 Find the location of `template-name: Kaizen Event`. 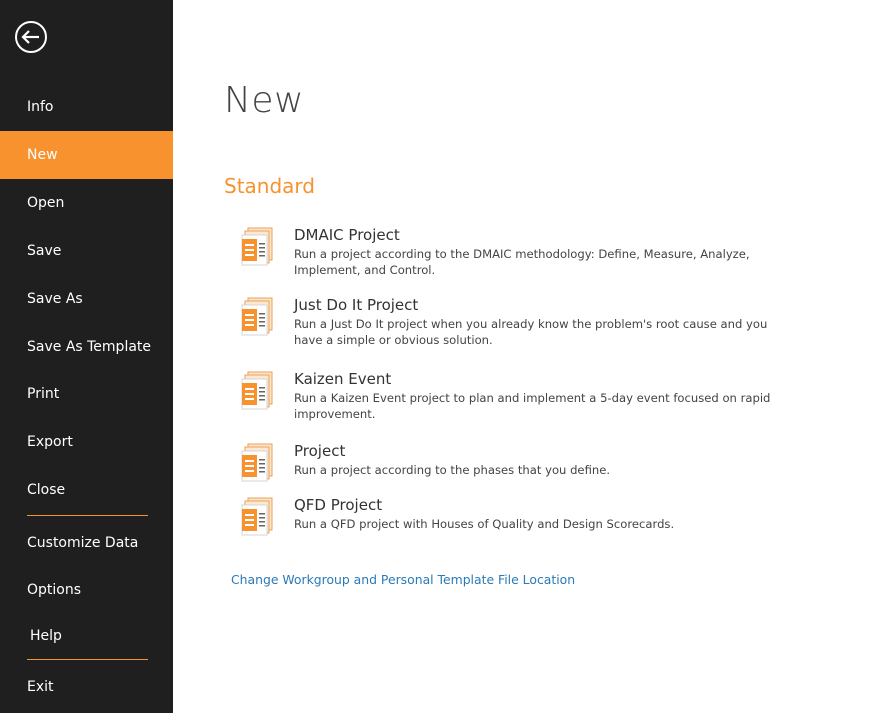

template-name: Kaizen Event is located at coordinates (343, 379).